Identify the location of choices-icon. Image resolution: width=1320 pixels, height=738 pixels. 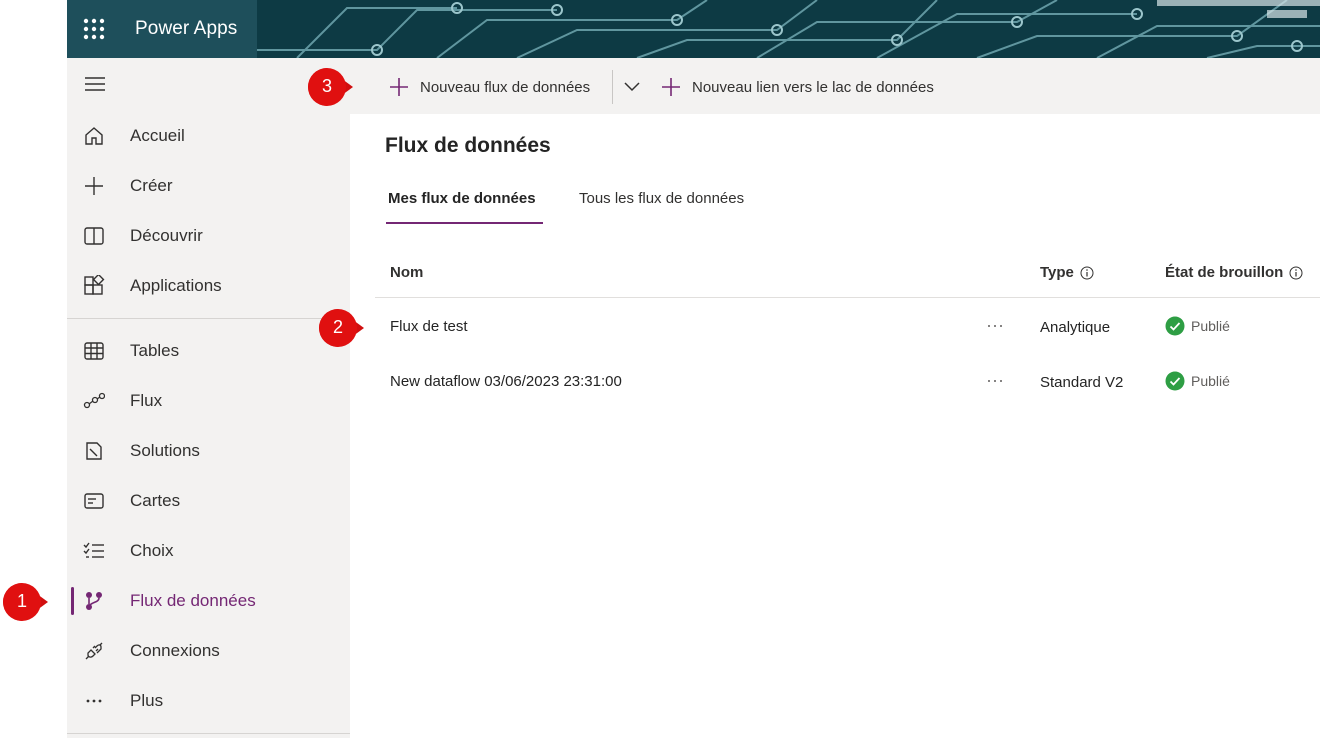
(93, 550).